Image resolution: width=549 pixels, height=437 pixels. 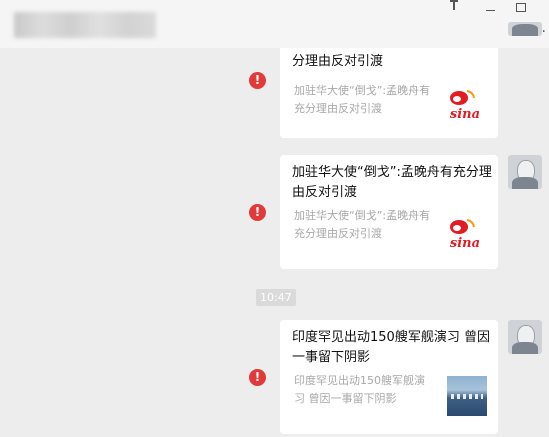 I want to click on minimize-icon, so click(x=490, y=9).